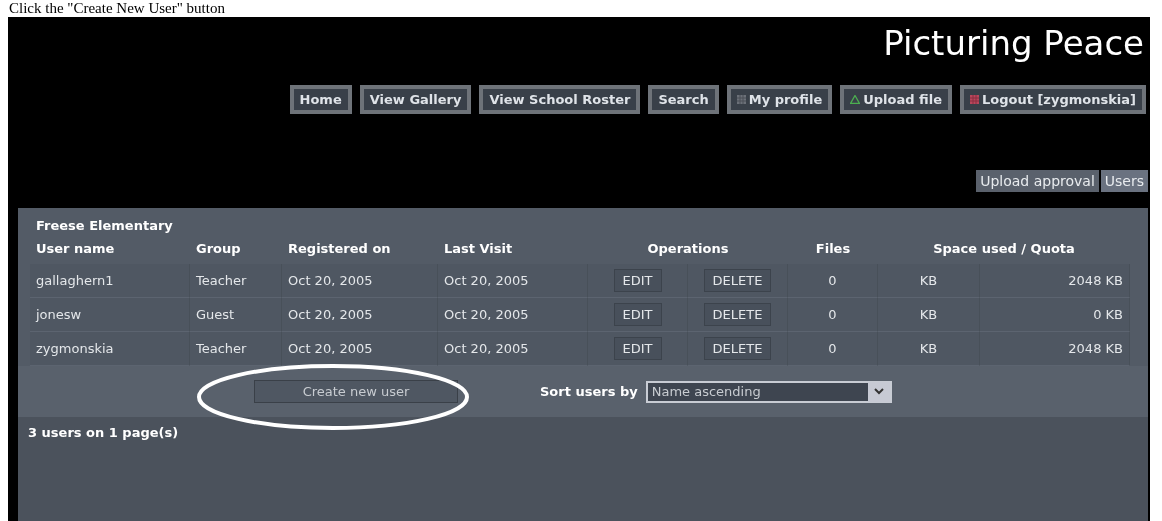 The width and height of the screenshot is (1162, 521). I want to click on nav-button: Home, so click(320, 99).